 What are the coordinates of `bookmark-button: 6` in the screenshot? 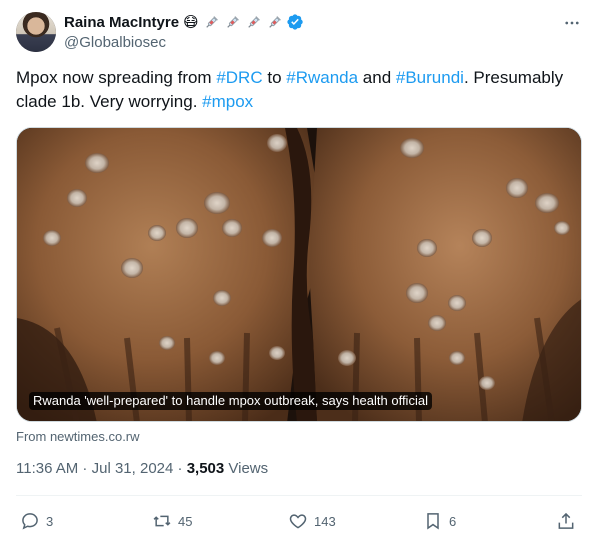 It's located at (439, 521).